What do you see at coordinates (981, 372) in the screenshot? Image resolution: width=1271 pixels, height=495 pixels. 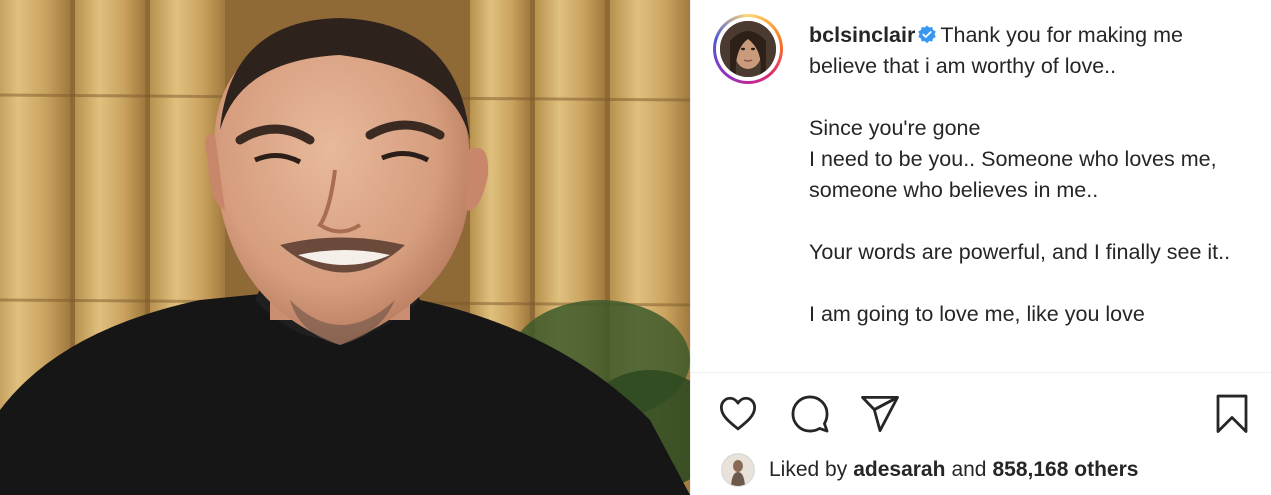 I see `section-divider` at bounding box center [981, 372].